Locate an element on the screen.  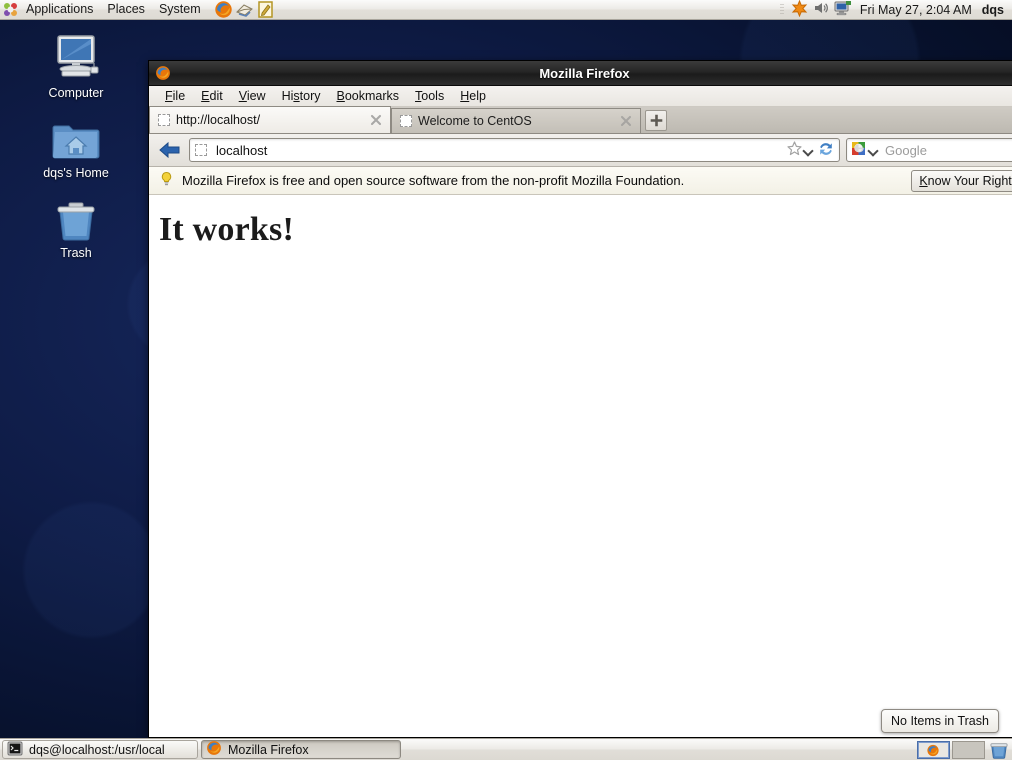
desktop-icon-label: Trash is located at coordinates (76, 253).